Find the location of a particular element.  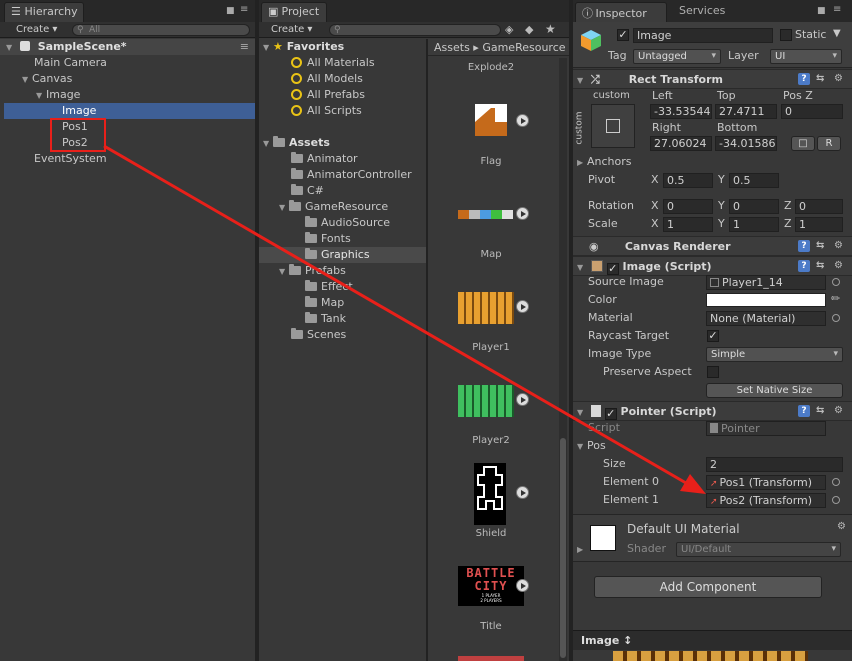

element1-field: ➚ Pos2 (Transform) is located at coordinates (766, 500).